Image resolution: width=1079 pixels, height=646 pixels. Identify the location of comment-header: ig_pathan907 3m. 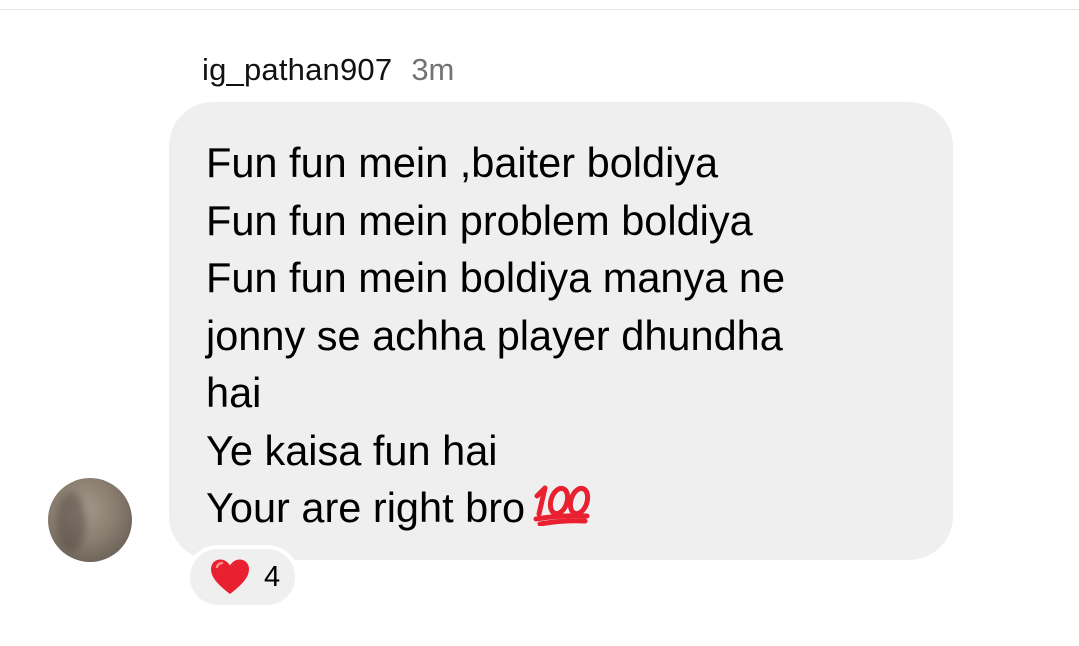
(328, 74).